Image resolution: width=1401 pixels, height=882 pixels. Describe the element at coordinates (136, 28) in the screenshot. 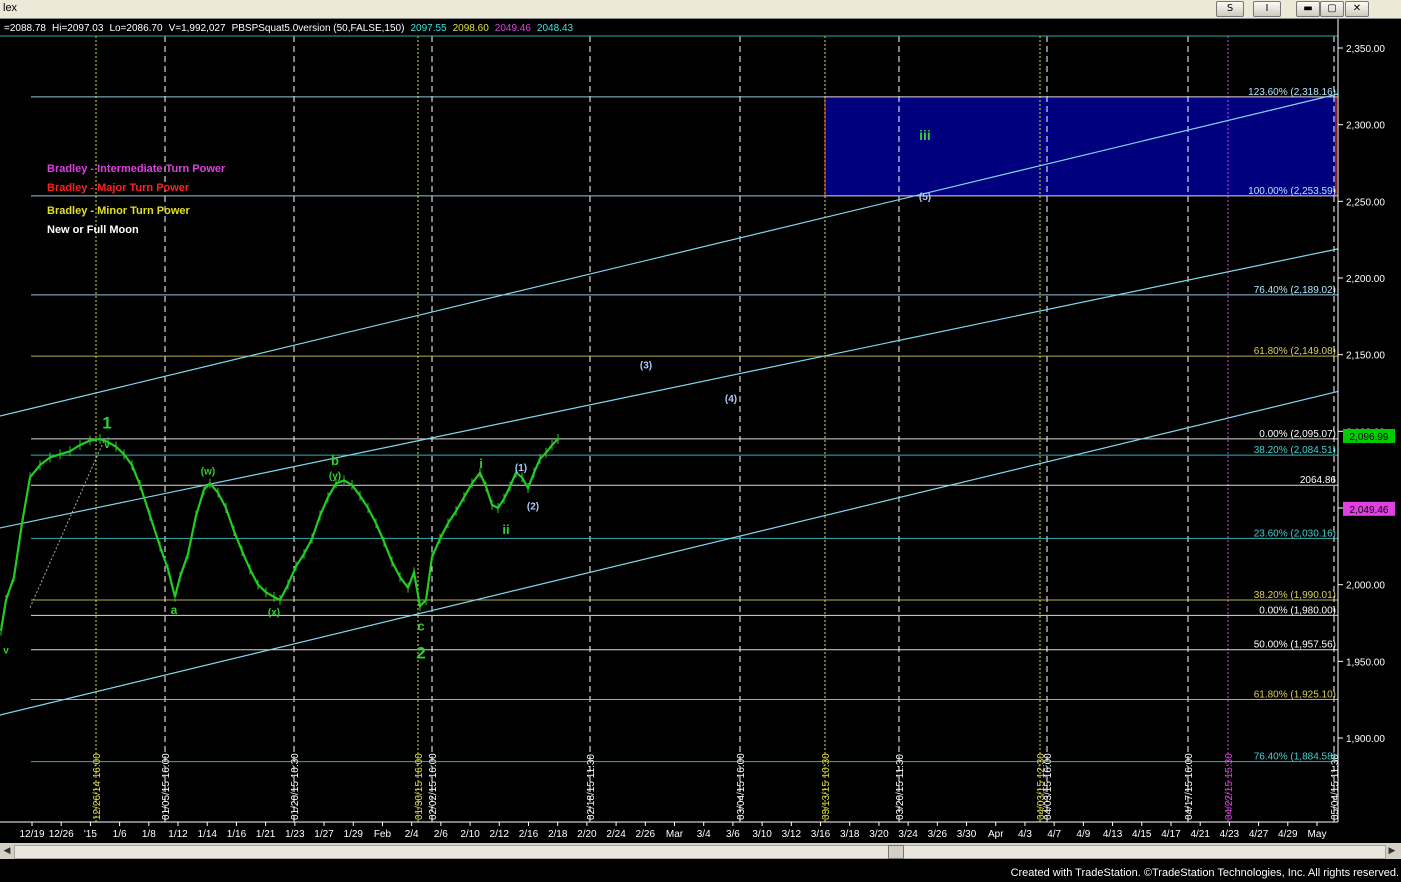

I see `header-readout-part: Lo=2086.70` at that location.